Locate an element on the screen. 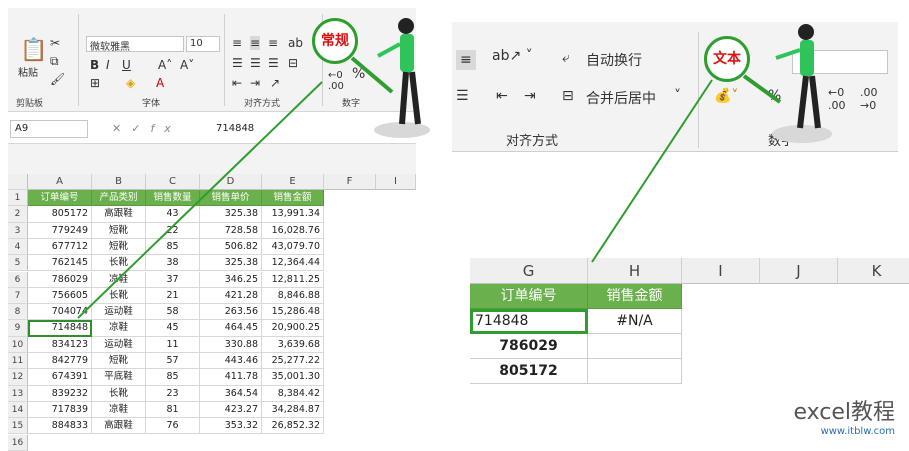  table-cell: 高跟鞋 is located at coordinates (119, 214).